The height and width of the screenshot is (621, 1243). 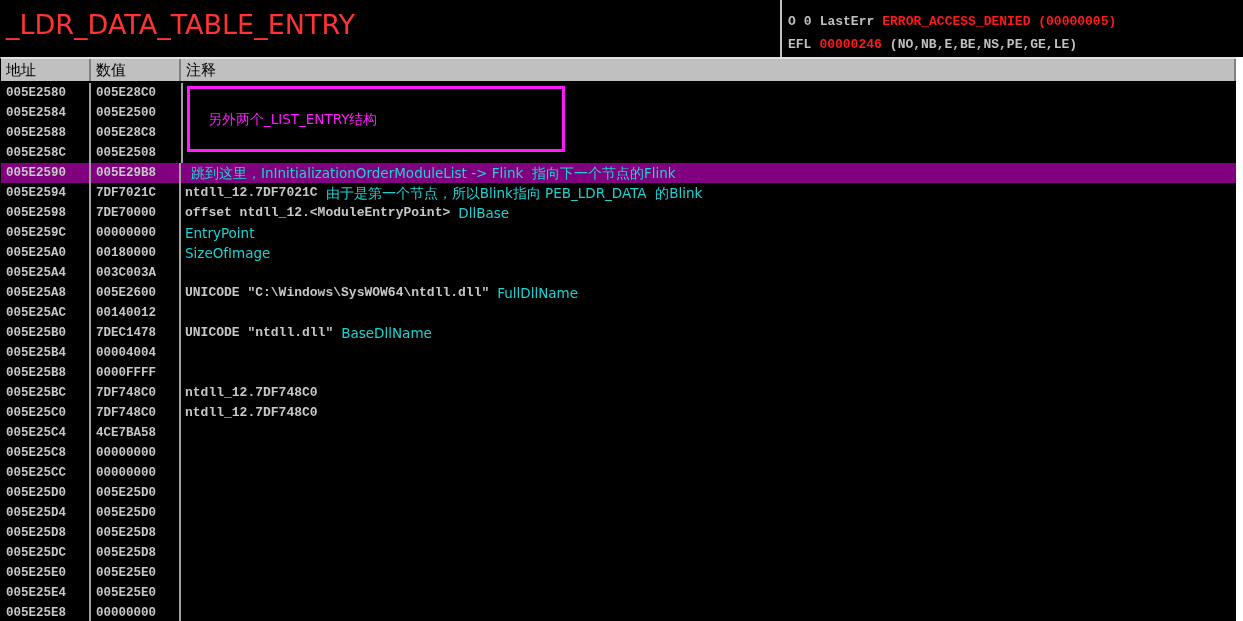 What do you see at coordinates (618, 273) in the screenshot?
I see `table-row: 005E25A4 003C003A` at bounding box center [618, 273].